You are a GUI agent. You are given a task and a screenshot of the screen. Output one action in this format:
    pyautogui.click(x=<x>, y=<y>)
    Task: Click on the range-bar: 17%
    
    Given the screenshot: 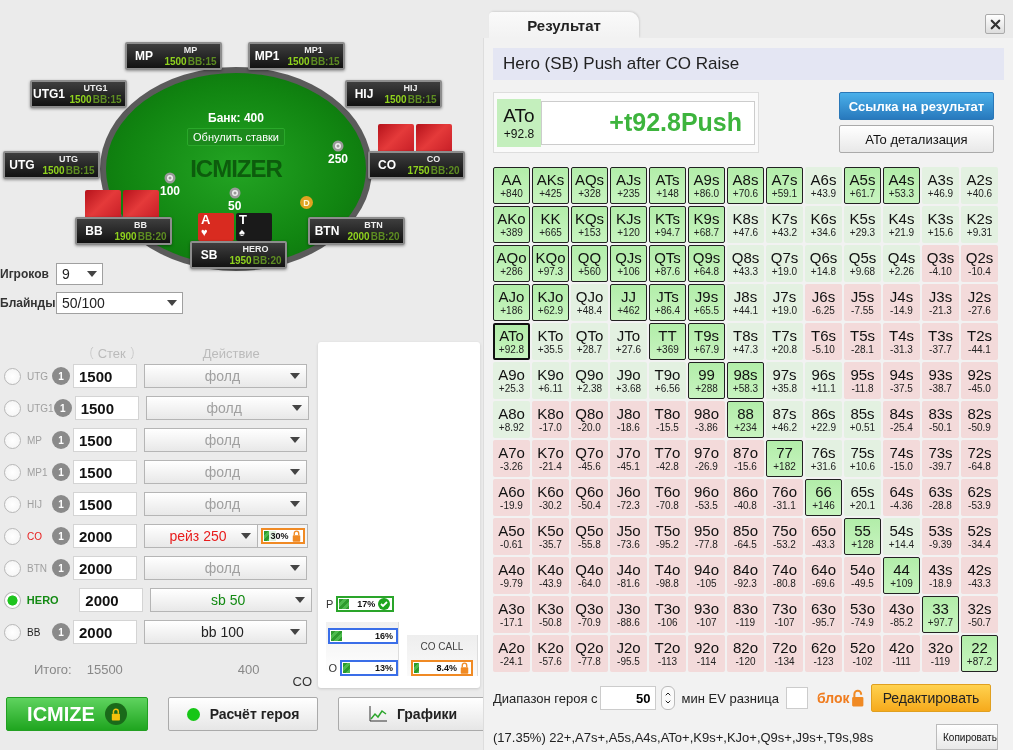 What is the action you would take?
    pyautogui.click(x=365, y=604)
    